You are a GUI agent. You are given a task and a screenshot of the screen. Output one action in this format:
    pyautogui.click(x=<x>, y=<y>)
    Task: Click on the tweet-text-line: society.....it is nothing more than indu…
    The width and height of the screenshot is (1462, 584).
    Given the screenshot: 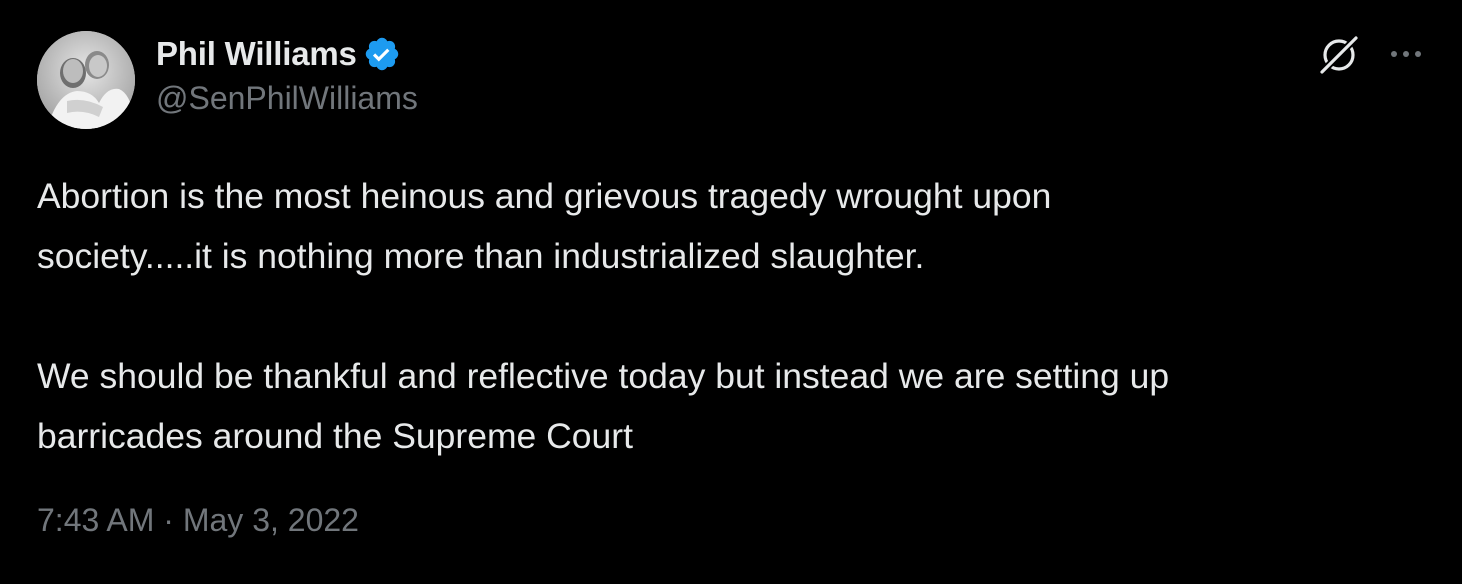 What is the action you would take?
    pyautogui.click(x=481, y=256)
    